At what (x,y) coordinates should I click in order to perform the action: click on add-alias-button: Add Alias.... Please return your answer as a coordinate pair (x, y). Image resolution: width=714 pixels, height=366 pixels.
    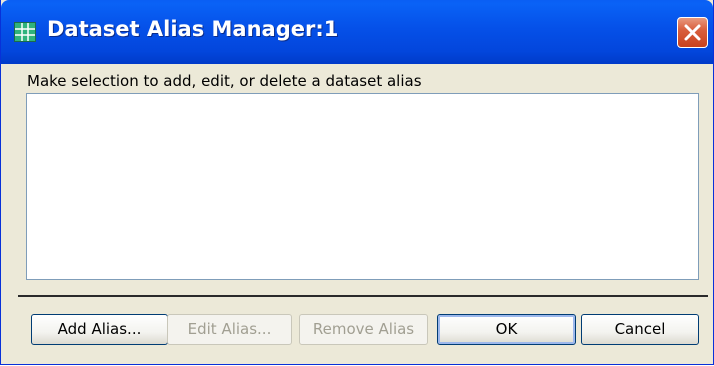
    Looking at the image, I should click on (99, 329).